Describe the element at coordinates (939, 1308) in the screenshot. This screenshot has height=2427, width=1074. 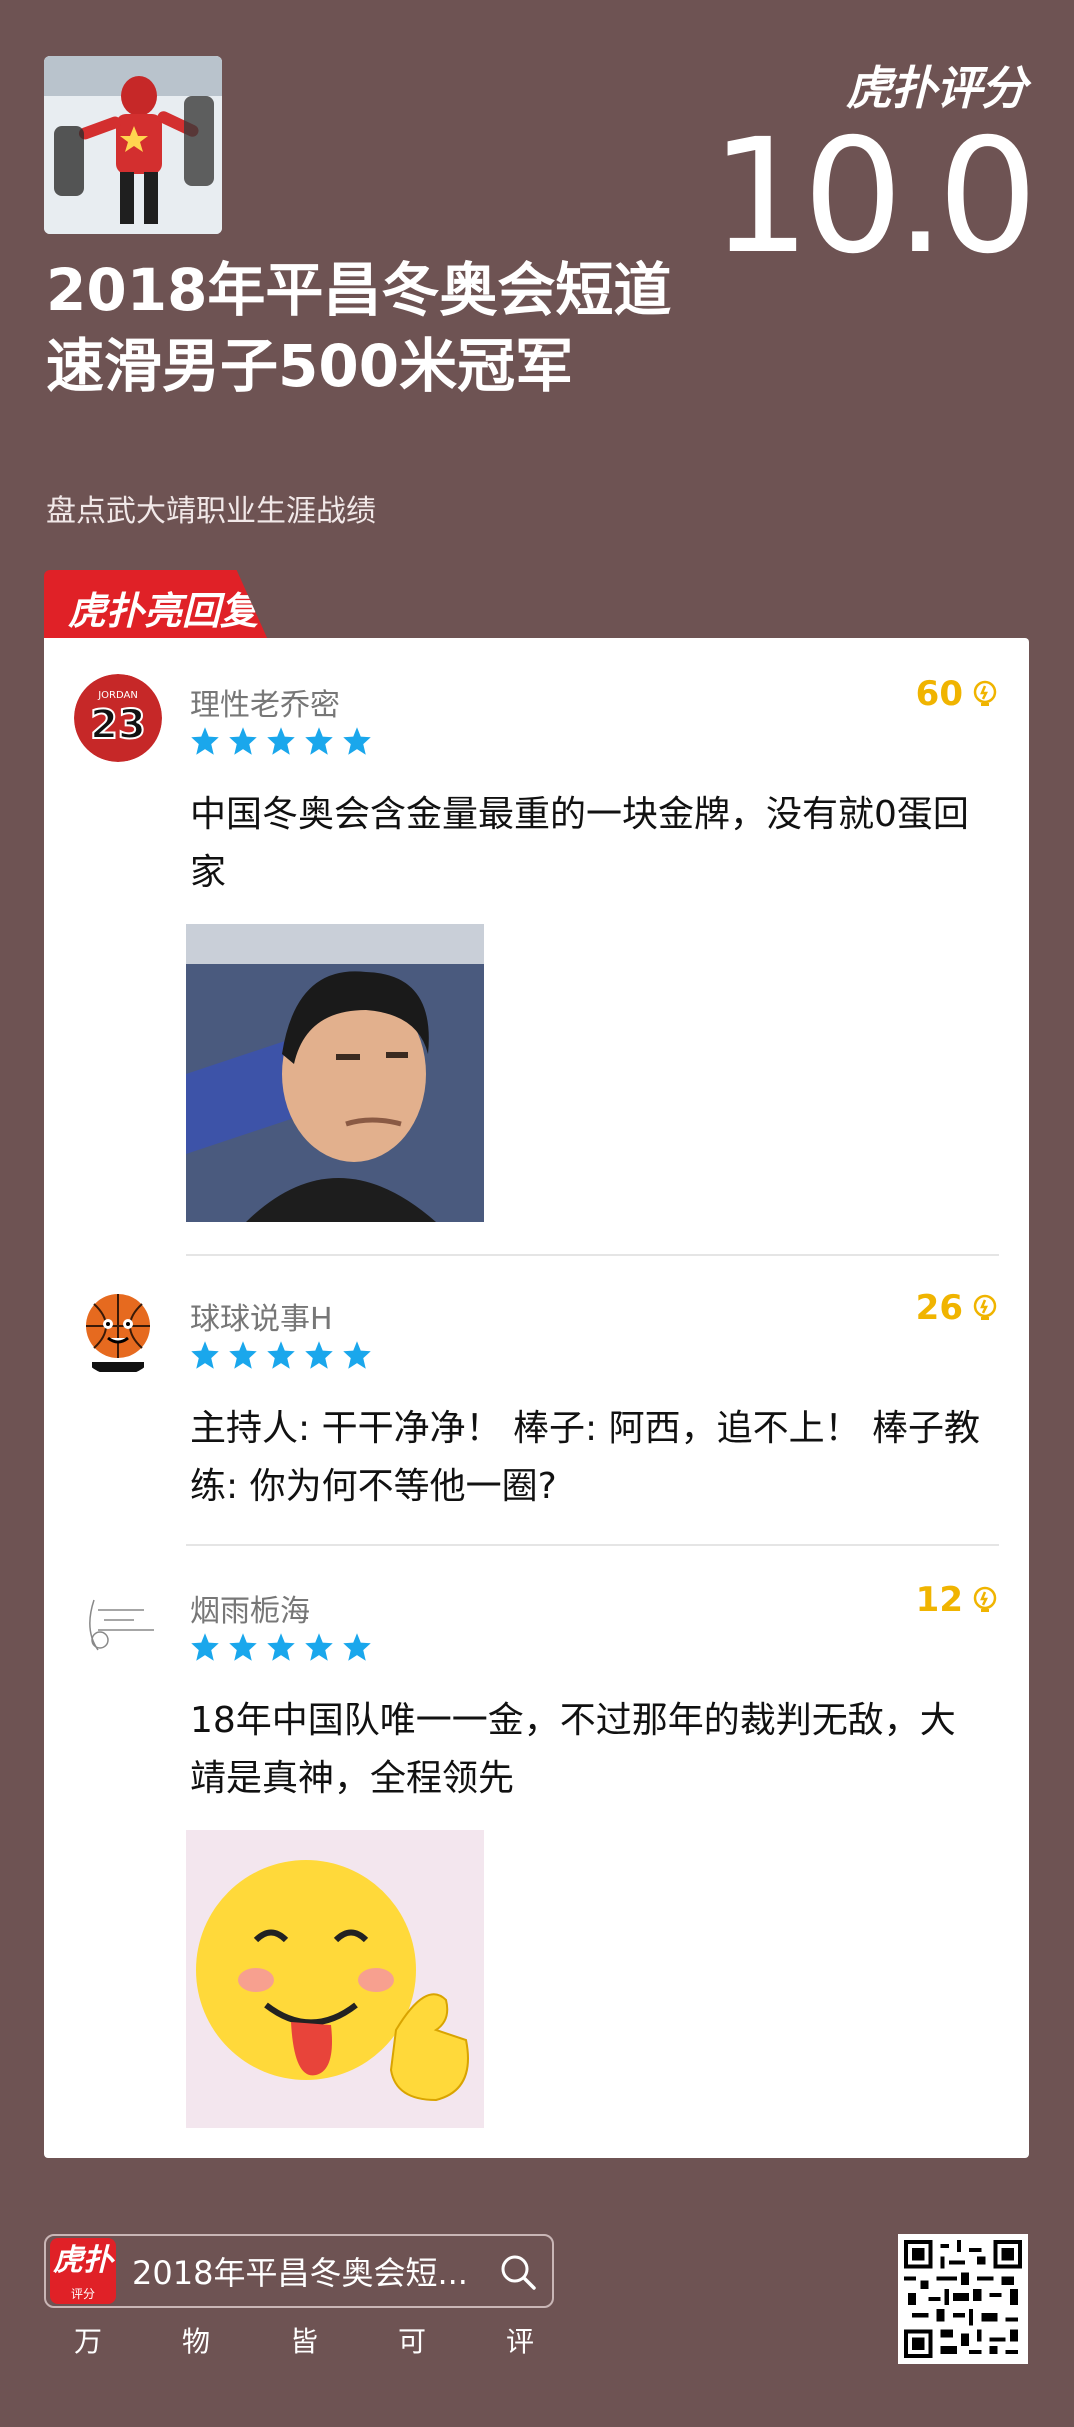
I see `like-count-value: 26` at that location.